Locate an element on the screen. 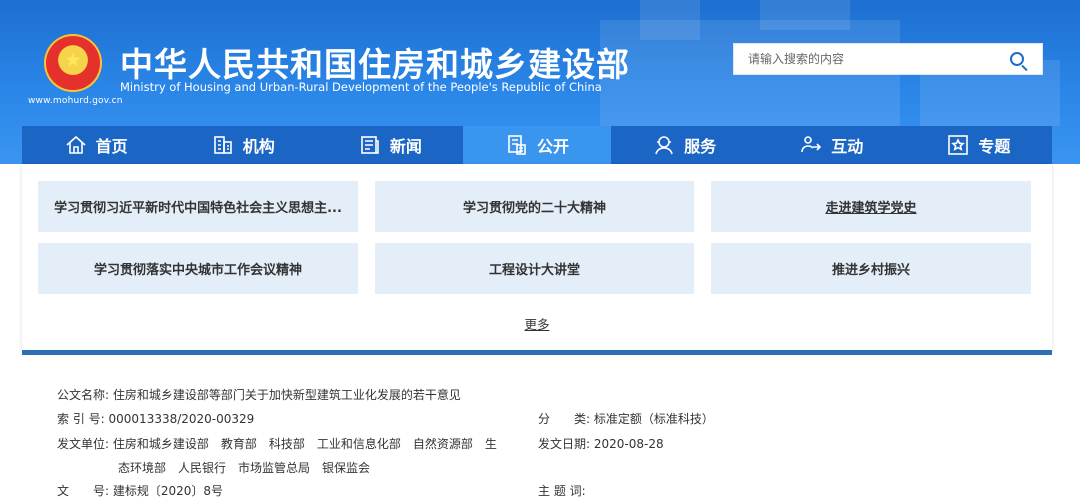 This screenshot has height=499, width=1080. star-icon is located at coordinates (958, 145).